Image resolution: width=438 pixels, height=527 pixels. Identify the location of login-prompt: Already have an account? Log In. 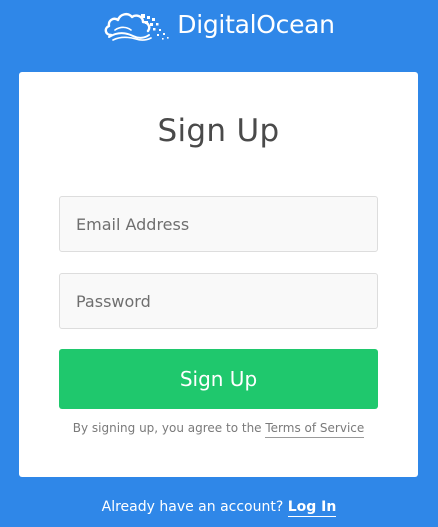
(219, 507).